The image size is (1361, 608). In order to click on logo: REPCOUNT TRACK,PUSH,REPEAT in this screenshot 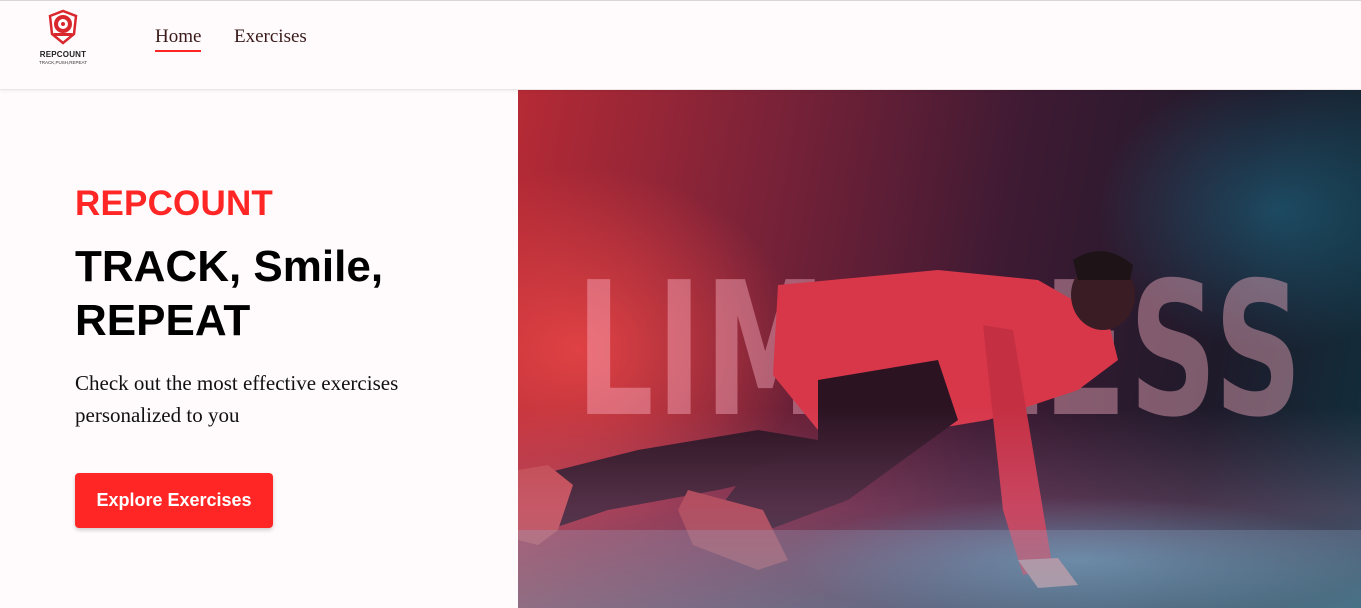, I will do `click(63, 38)`.